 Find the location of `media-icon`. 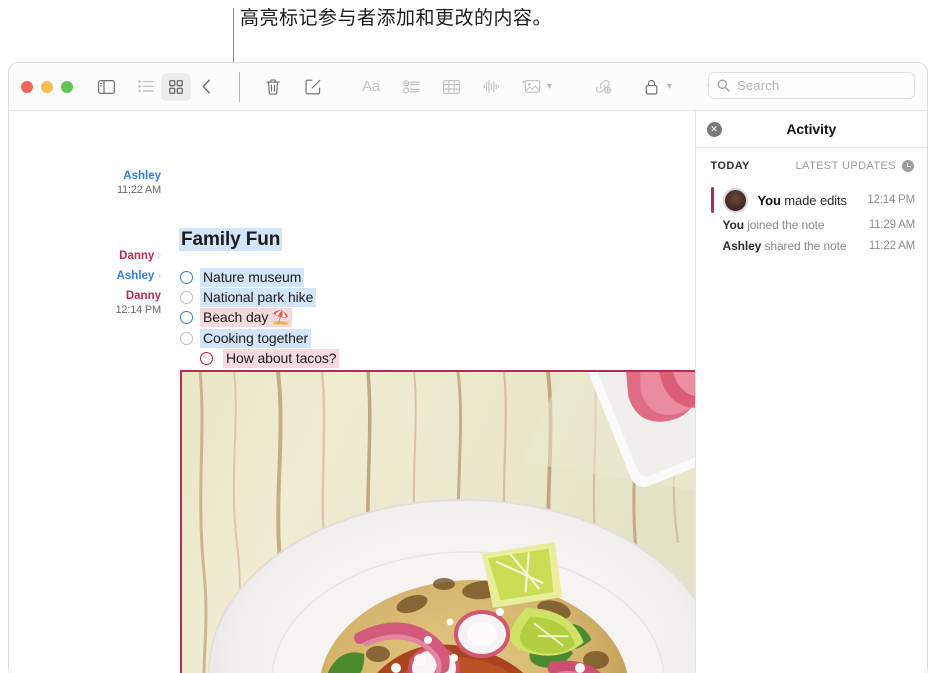

media-icon is located at coordinates (531, 87).